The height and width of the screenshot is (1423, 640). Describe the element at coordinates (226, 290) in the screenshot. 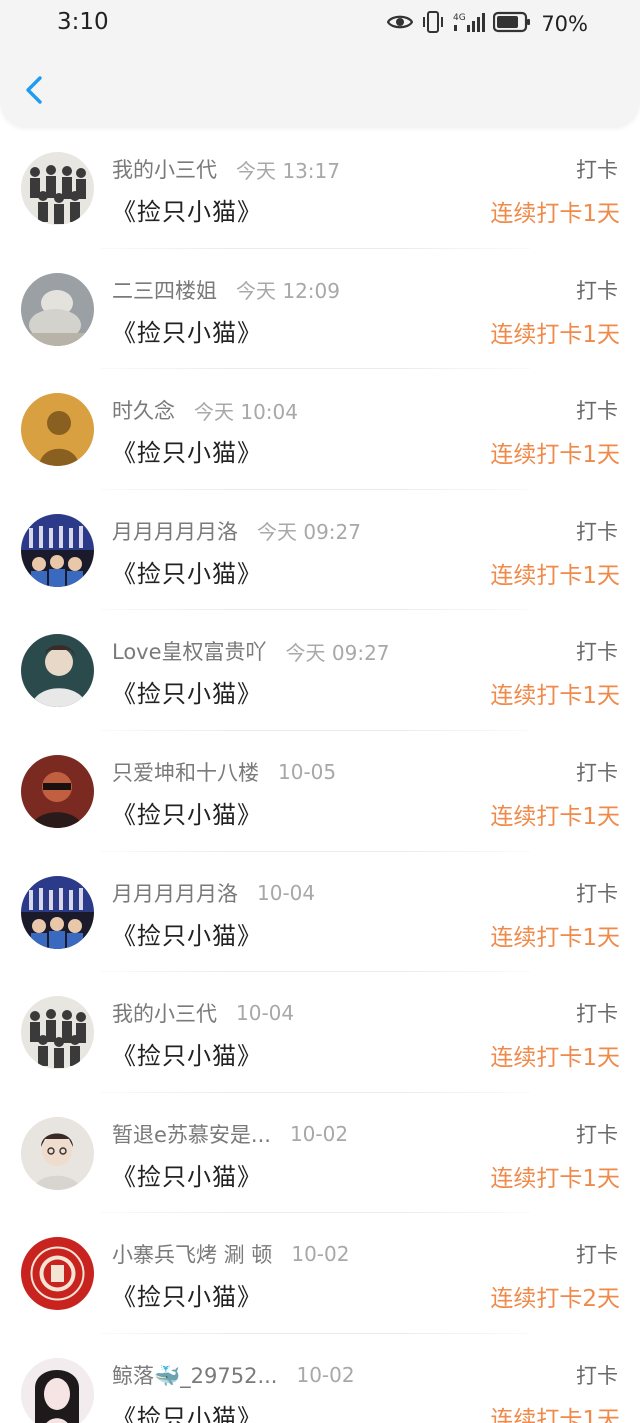

I see `name-line: 二三四楼姐 今天 12:09` at that location.